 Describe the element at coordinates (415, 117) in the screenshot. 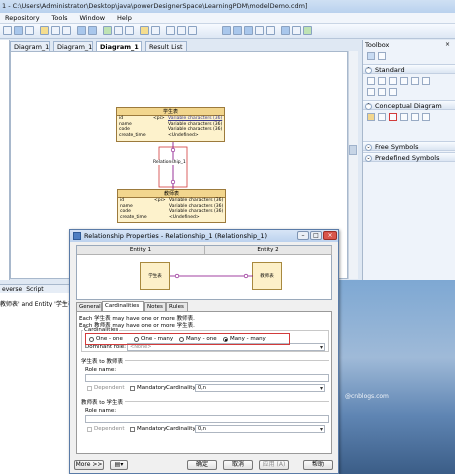

I see `association-tool-icon` at that location.